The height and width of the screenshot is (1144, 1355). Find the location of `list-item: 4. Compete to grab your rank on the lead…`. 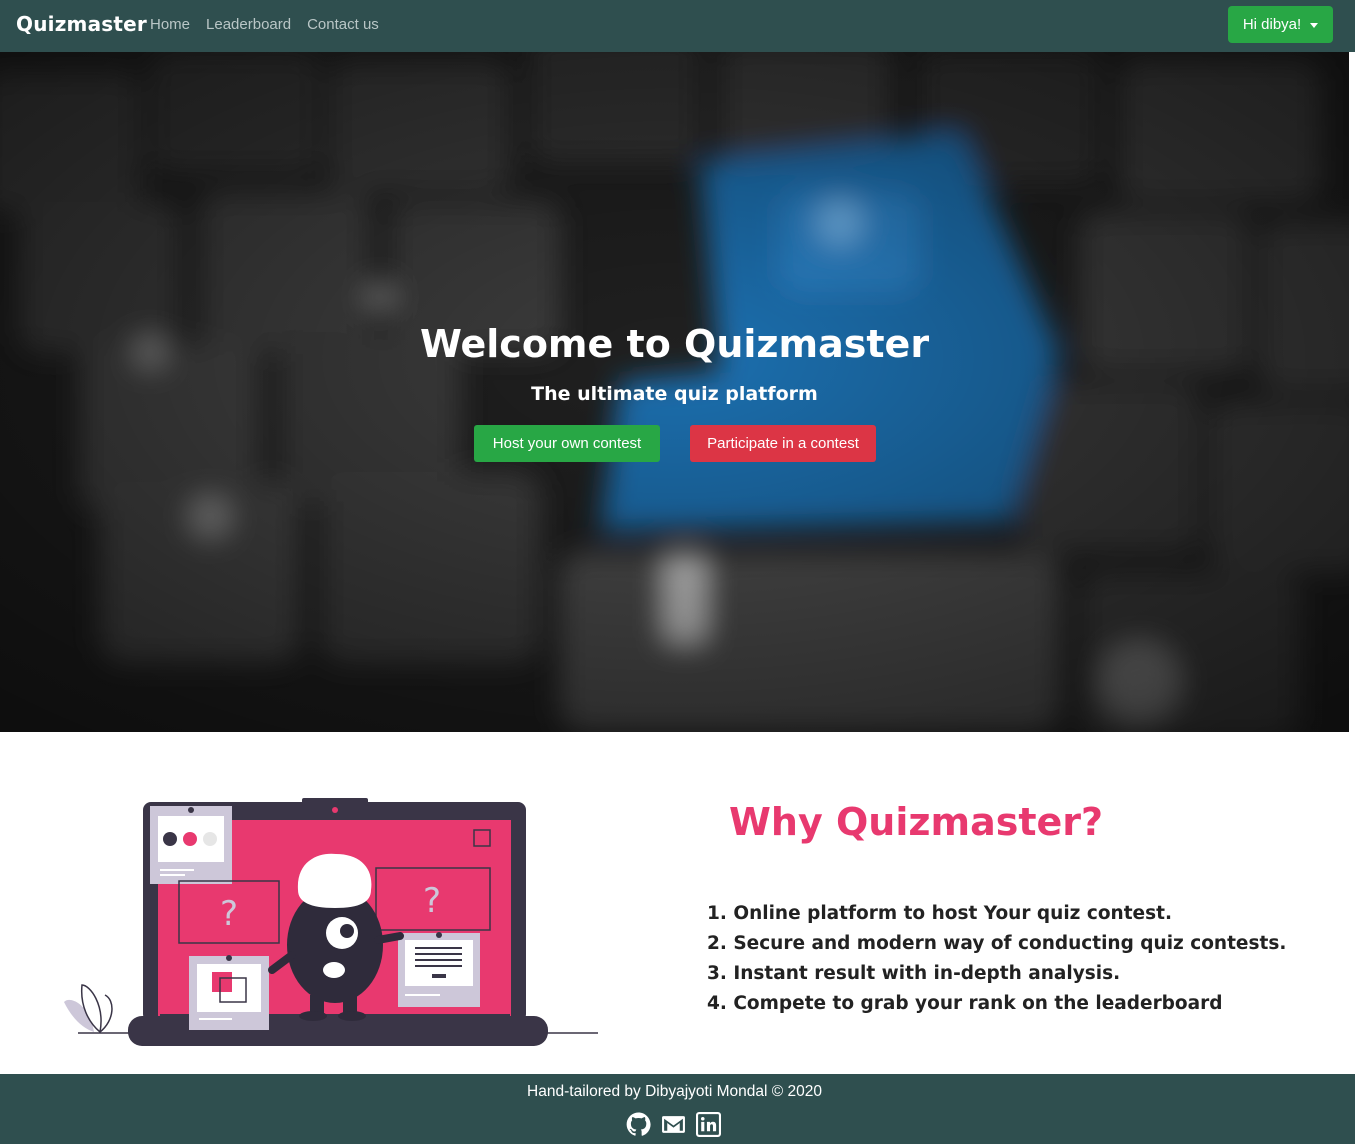

list-item: 4. Compete to grab your rank on the lead… is located at coordinates (965, 1003).